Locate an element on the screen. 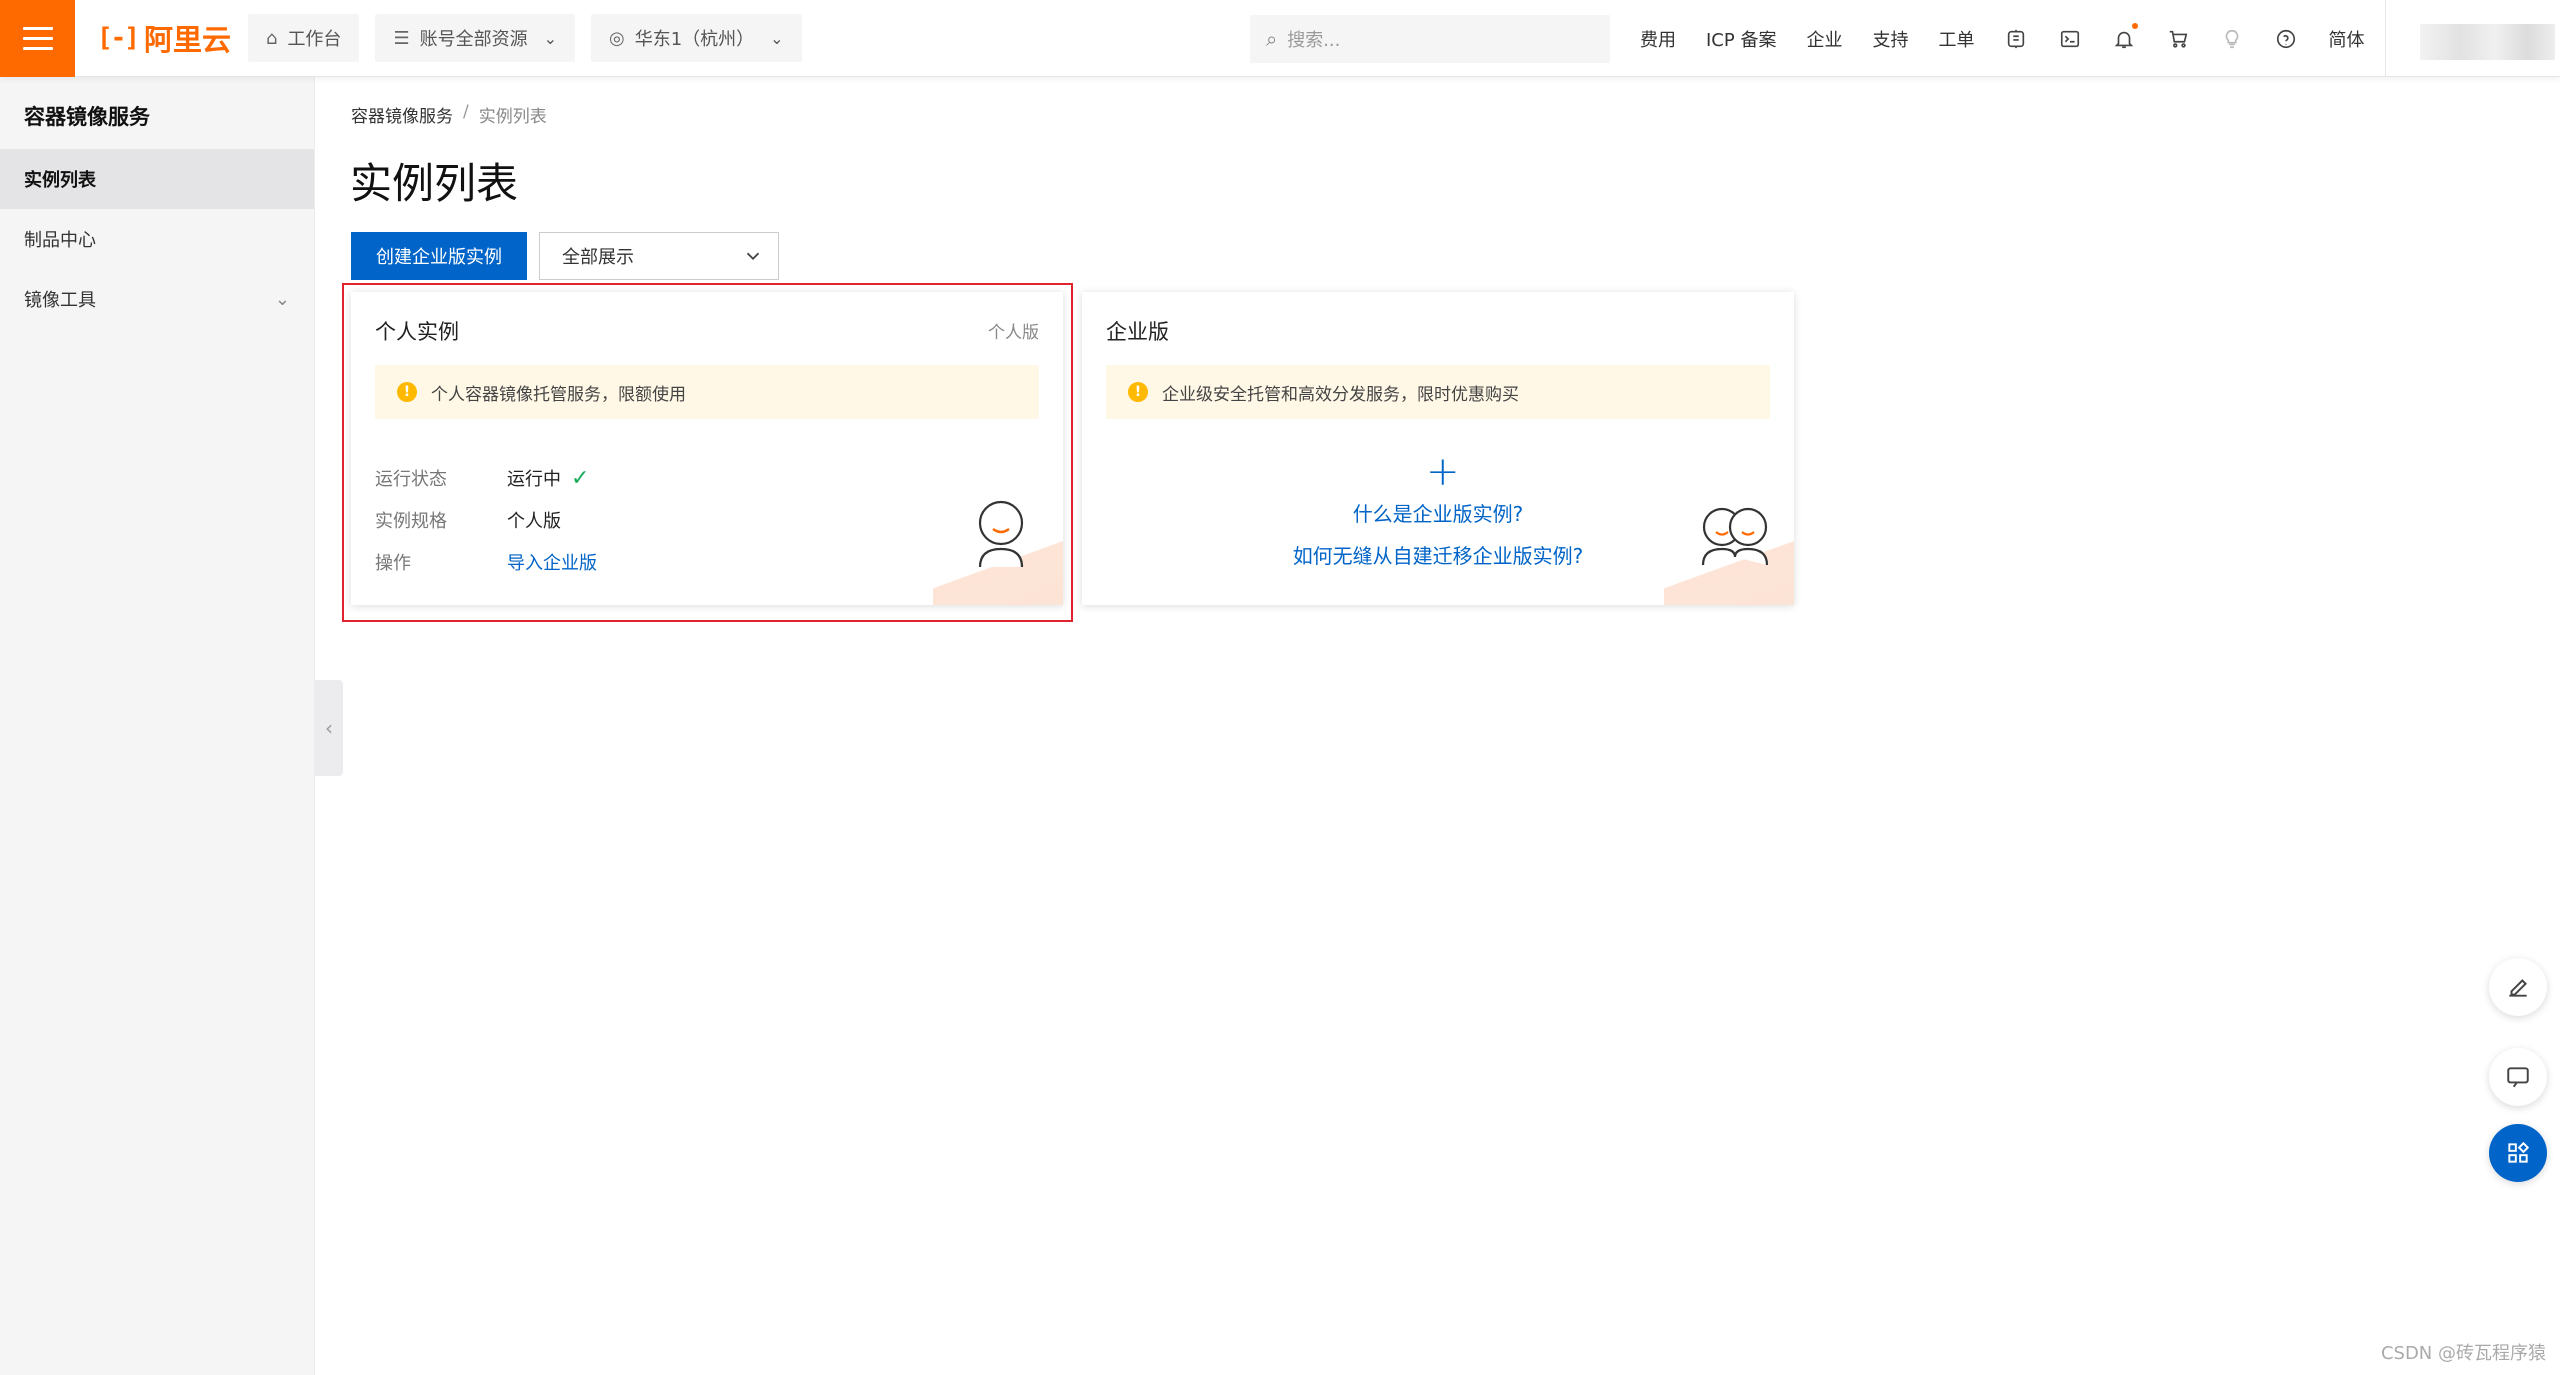  sidebar-item-instances: 实例列表 is located at coordinates (157, 179).